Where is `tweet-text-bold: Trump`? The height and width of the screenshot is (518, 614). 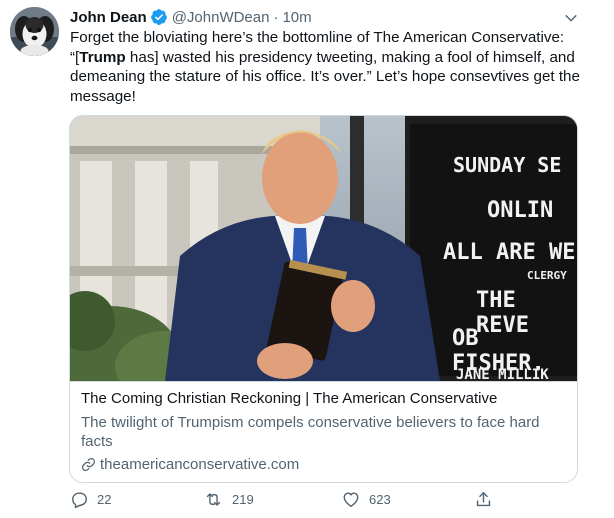 tweet-text-bold: Trump is located at coordinates (102, 57).